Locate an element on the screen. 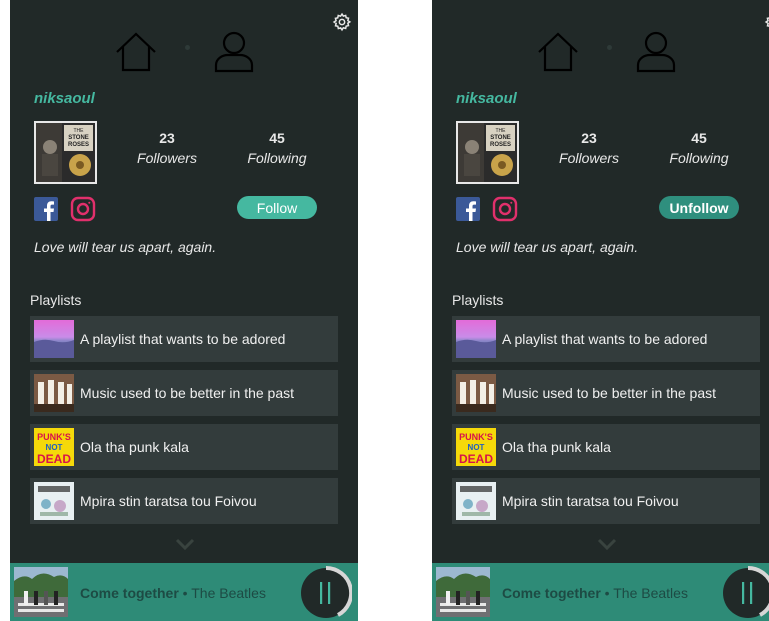  now-playing-bar: Come together • The Beatles is located at coordinates (600, 592).